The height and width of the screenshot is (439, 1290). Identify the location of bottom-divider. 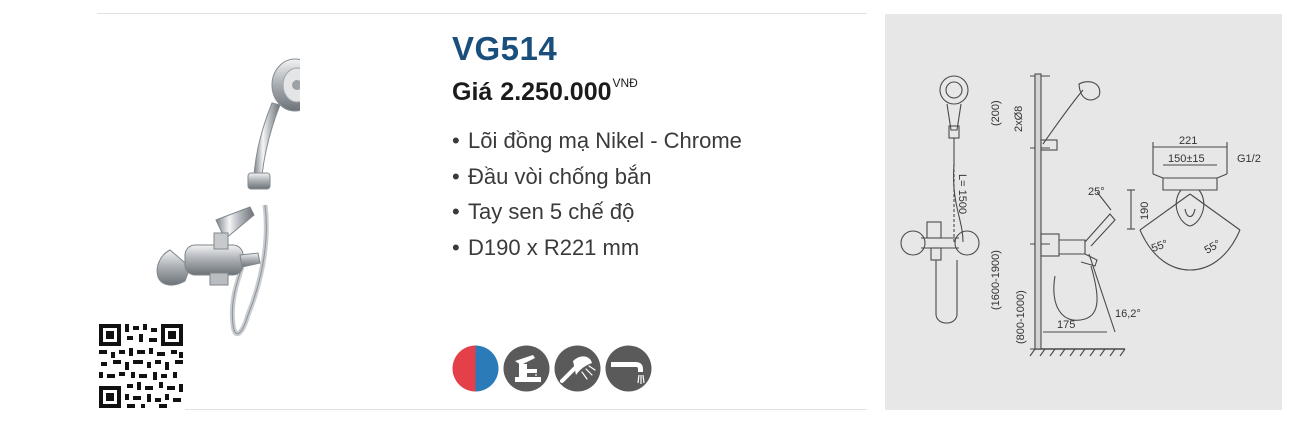
(482, 409).